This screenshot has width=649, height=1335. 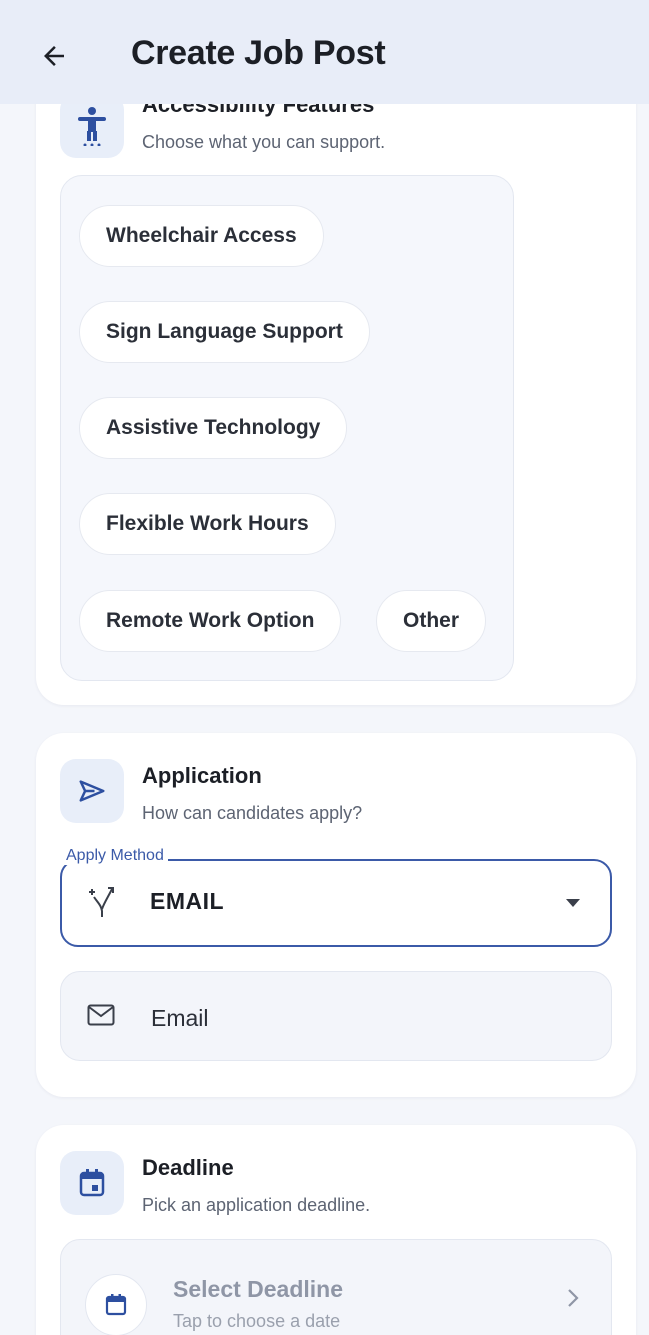 What do you see at coordinates (101, 902) in the screenshot?
I see `merge-icon` at bounding box center [101, 902].